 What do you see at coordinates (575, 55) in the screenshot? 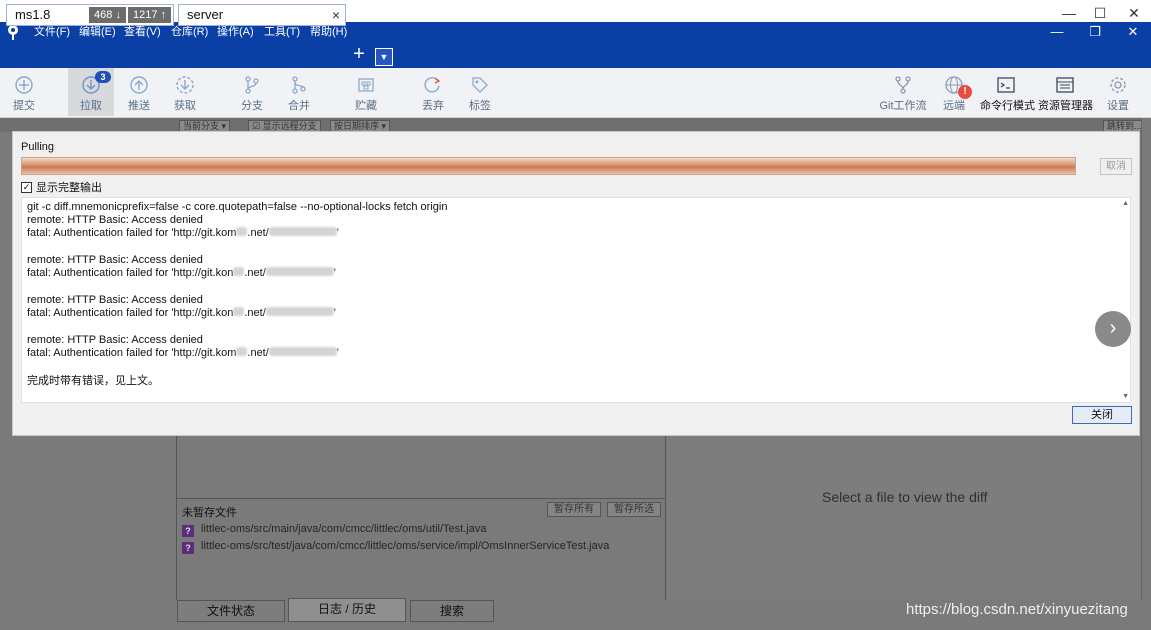
I see `repo-tab-bar` at bounding box center [575, 55].